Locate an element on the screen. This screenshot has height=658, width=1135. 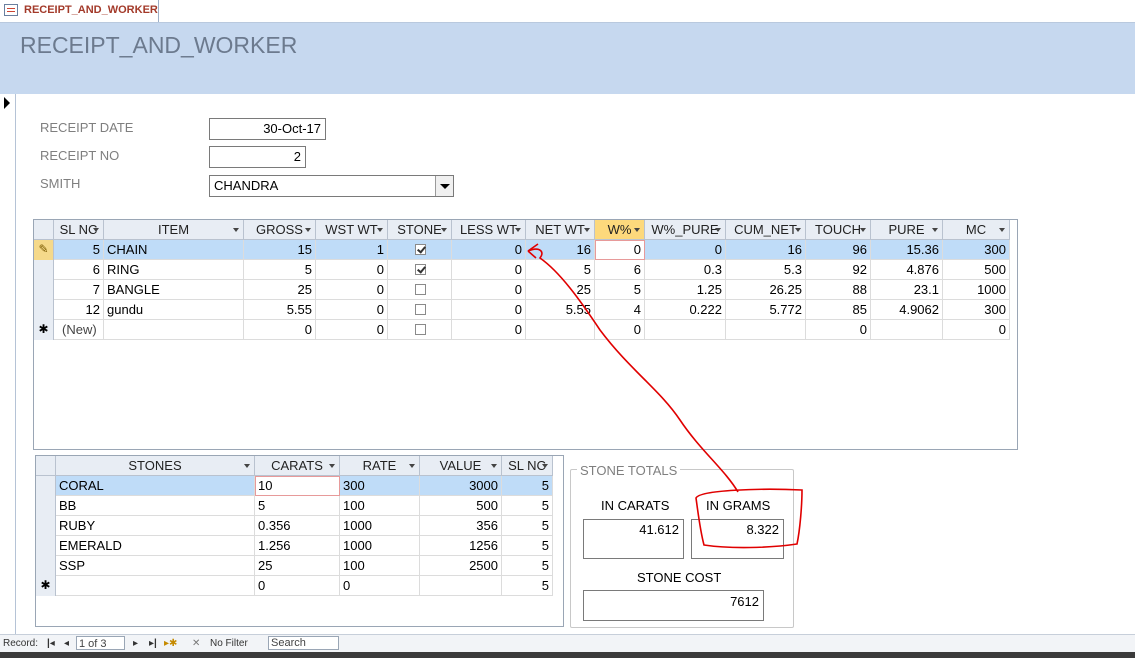
cell-value: 3000 is located at coordinates (461, 486).